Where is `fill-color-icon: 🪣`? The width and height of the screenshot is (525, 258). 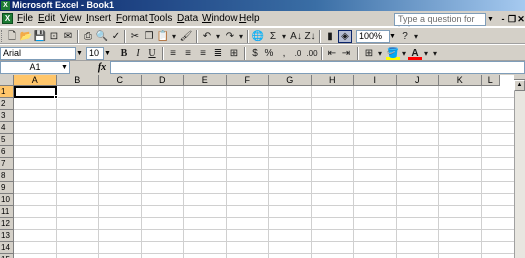 fill-color-icon: 🪣 is located at coordinates (393, 53).